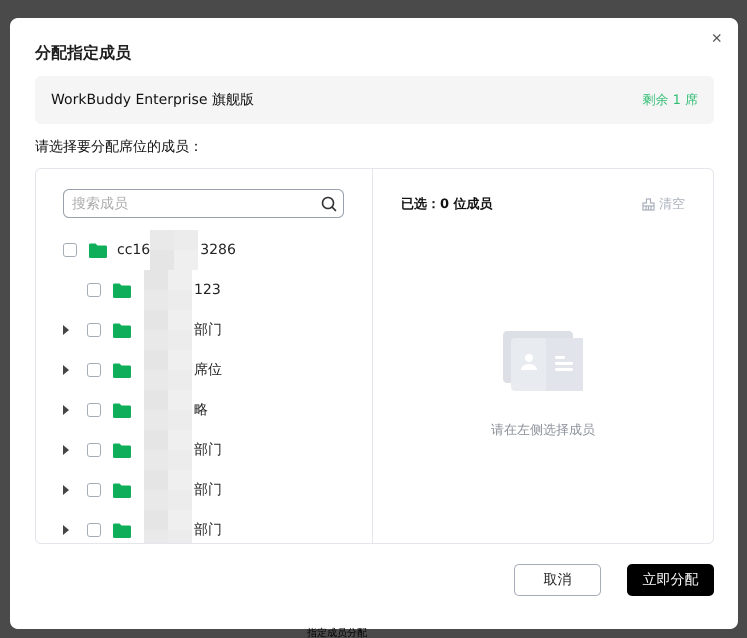 The width and height of the screenshot is (747, 638). What do you see at coordinates (152, 100) in the screenshot?
I see `plan-name: WorkBuddy Enterprise 旗舰版` at bounding box center [152, 100].